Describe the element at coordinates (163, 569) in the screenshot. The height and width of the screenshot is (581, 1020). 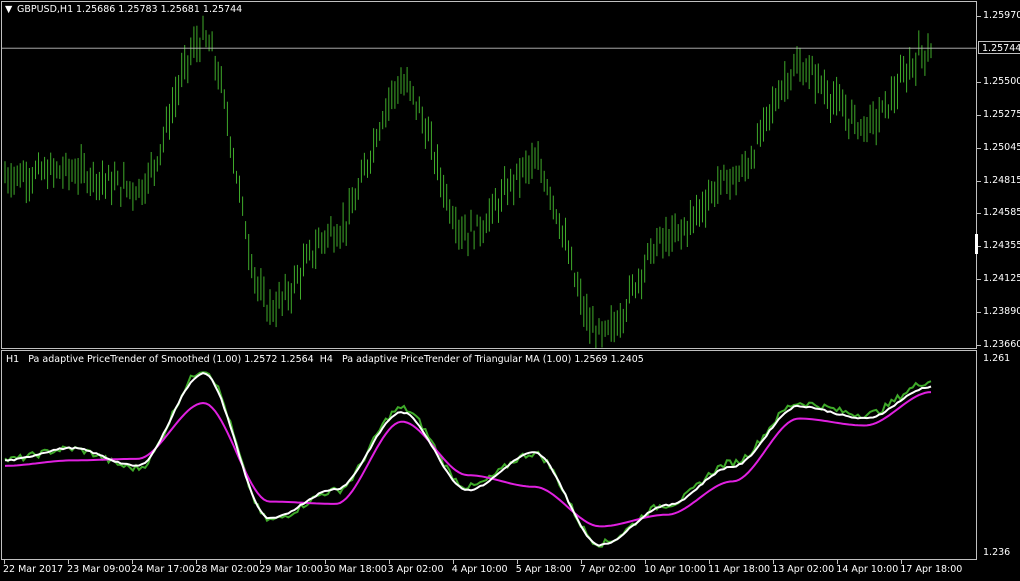
I see `time-axis-label: 24 Mar 17:00` at that location.